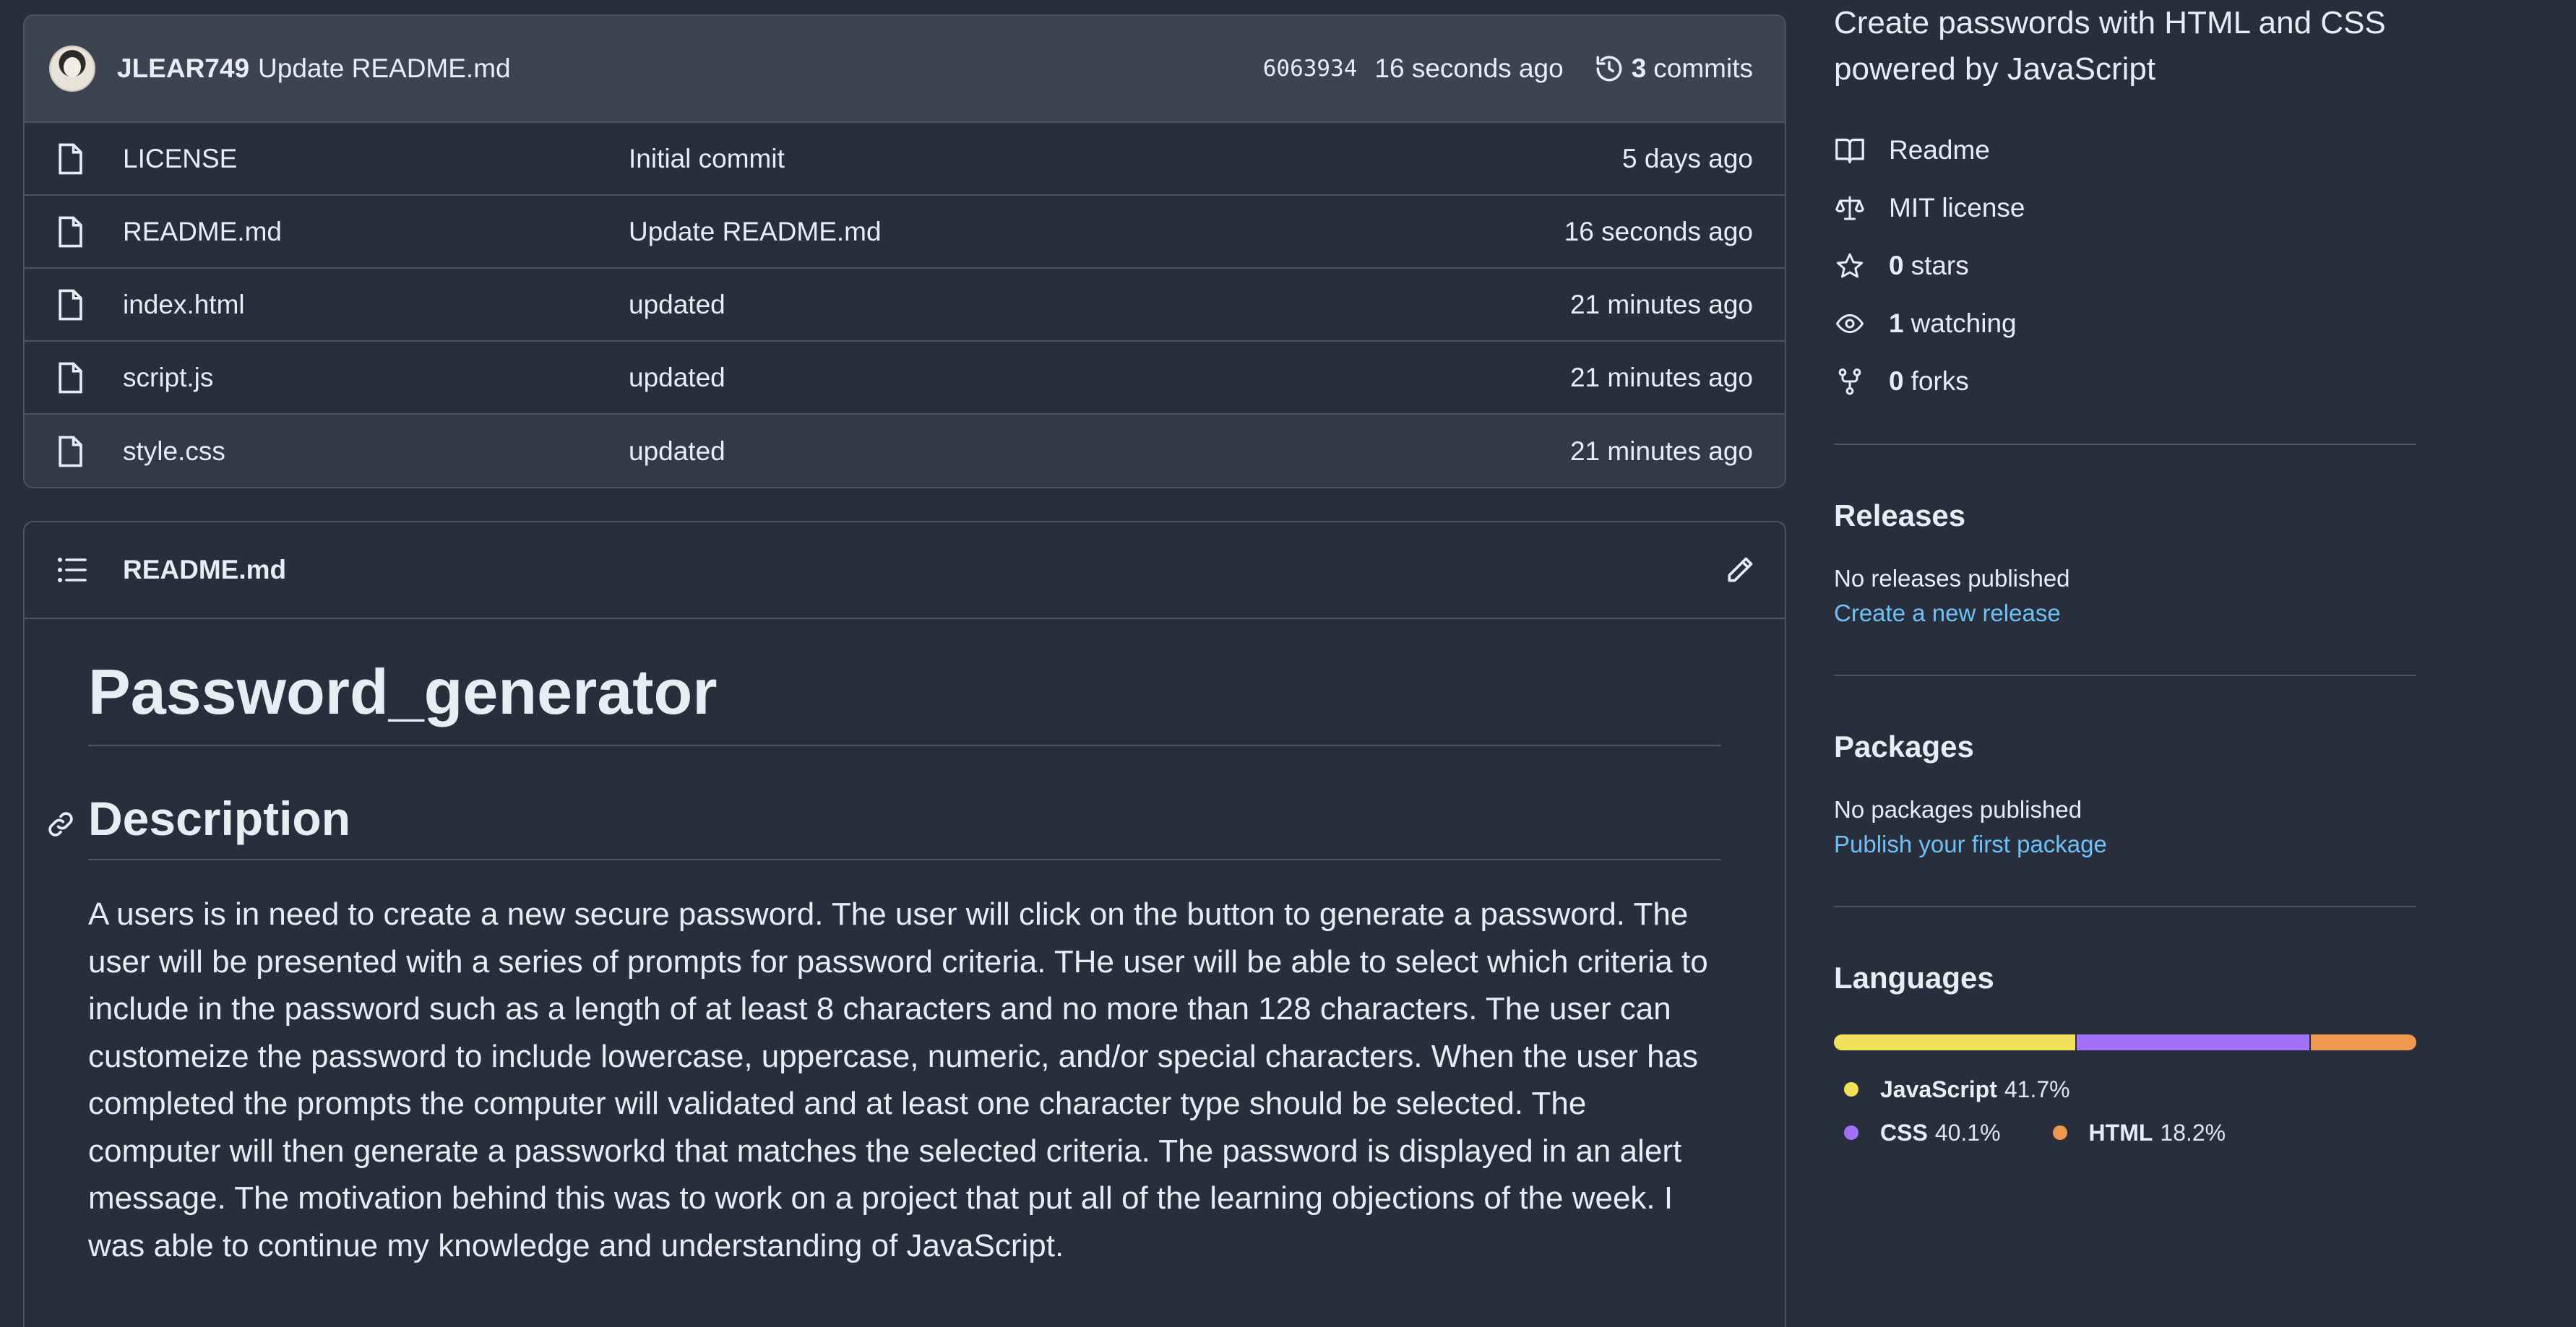  Describe the element at coordinates (904, 700) in the screenshot. I see `readme-title: Password_generator` at that location.